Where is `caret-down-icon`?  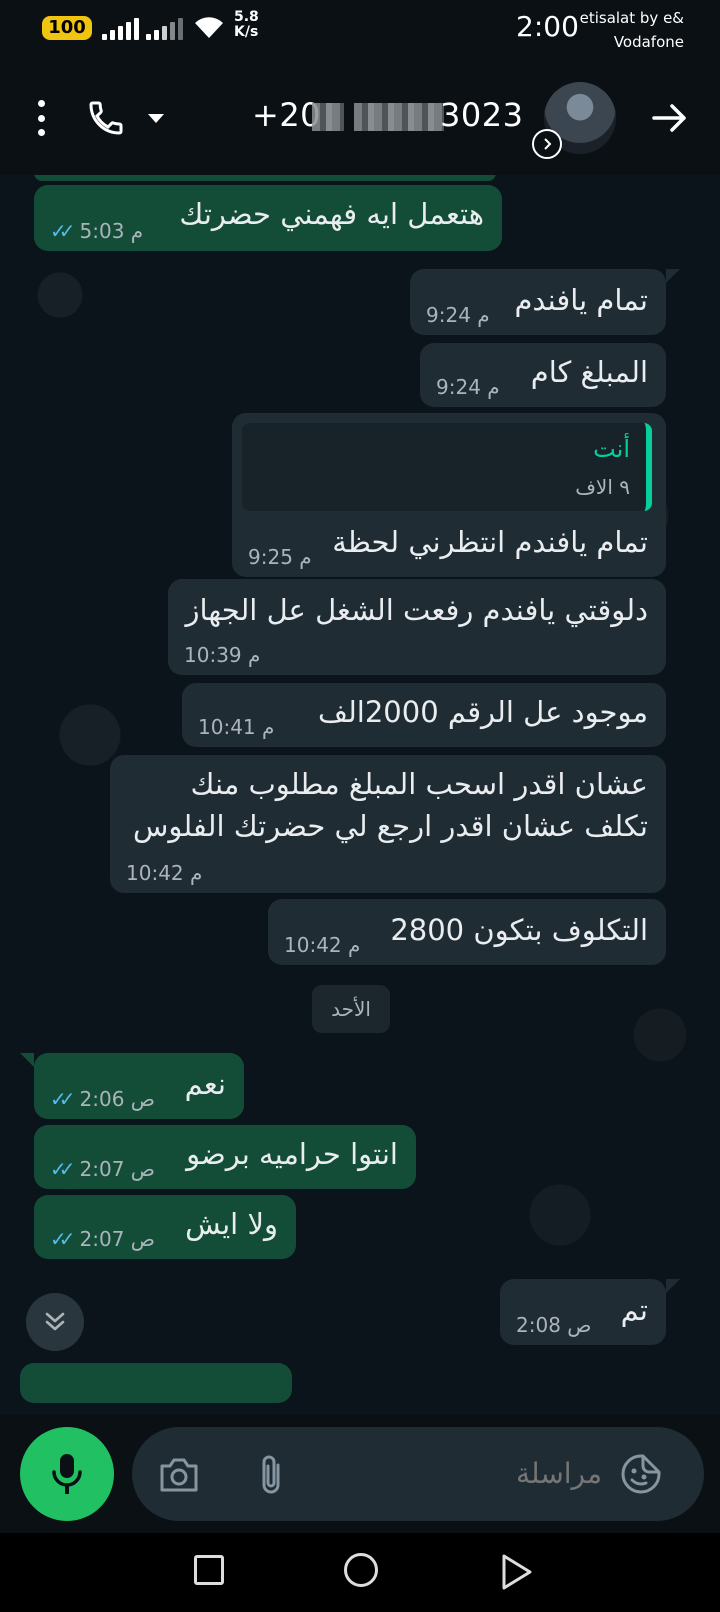 caret-down-icon is located at coordinates (156, 118).